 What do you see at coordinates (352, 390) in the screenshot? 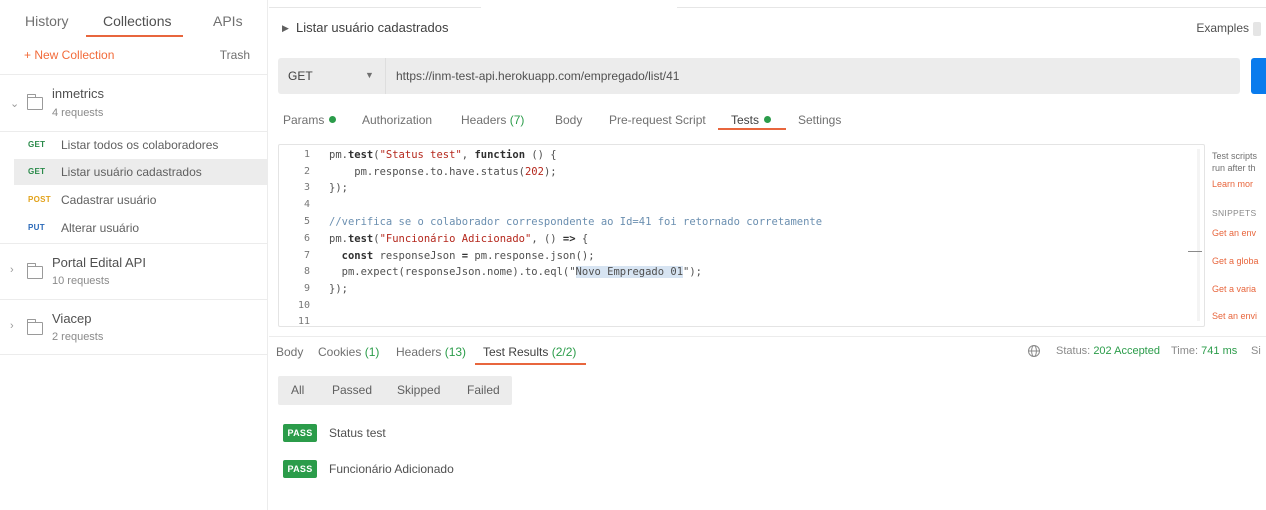
I see `filter-passed: Passed` at bounding box center [352, 390].